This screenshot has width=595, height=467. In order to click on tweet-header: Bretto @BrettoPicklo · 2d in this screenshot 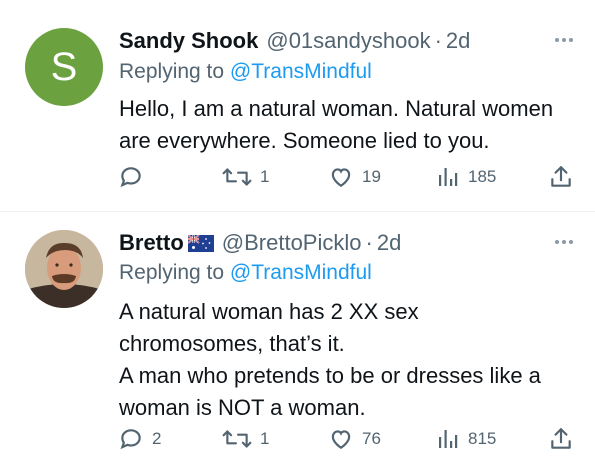, I will do `click(260, 243)`.